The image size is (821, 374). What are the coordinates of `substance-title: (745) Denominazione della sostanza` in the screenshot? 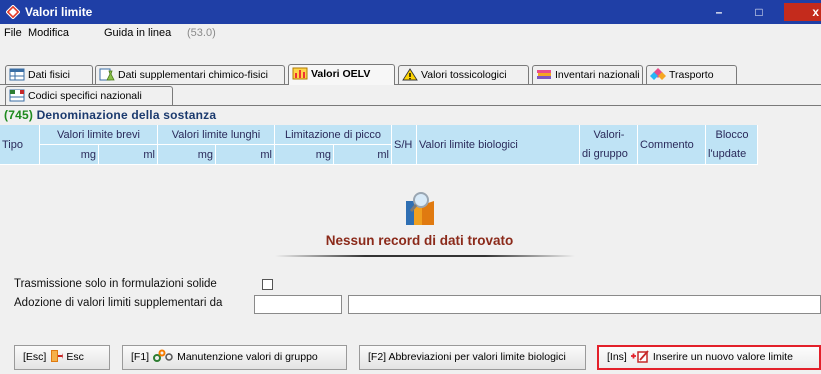 It's located at (110, 115).